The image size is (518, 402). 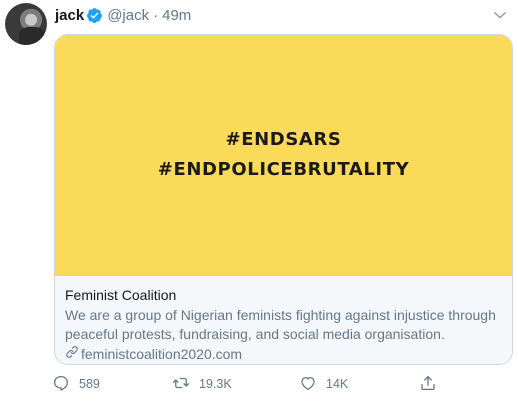 I want to click on retweet-button: 19.3K, so click(x=202, y=384).